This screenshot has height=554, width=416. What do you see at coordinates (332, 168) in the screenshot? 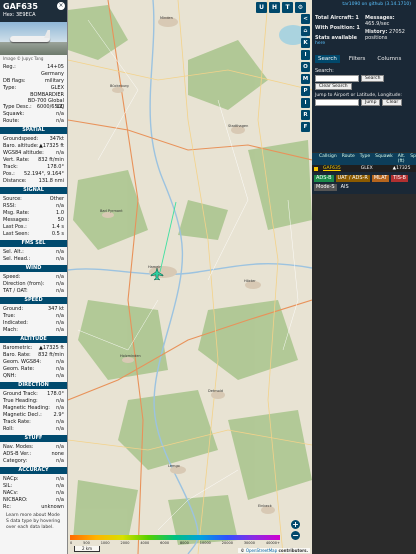
I see `row-callsign: GAF635` at bounding box center [332, 168].